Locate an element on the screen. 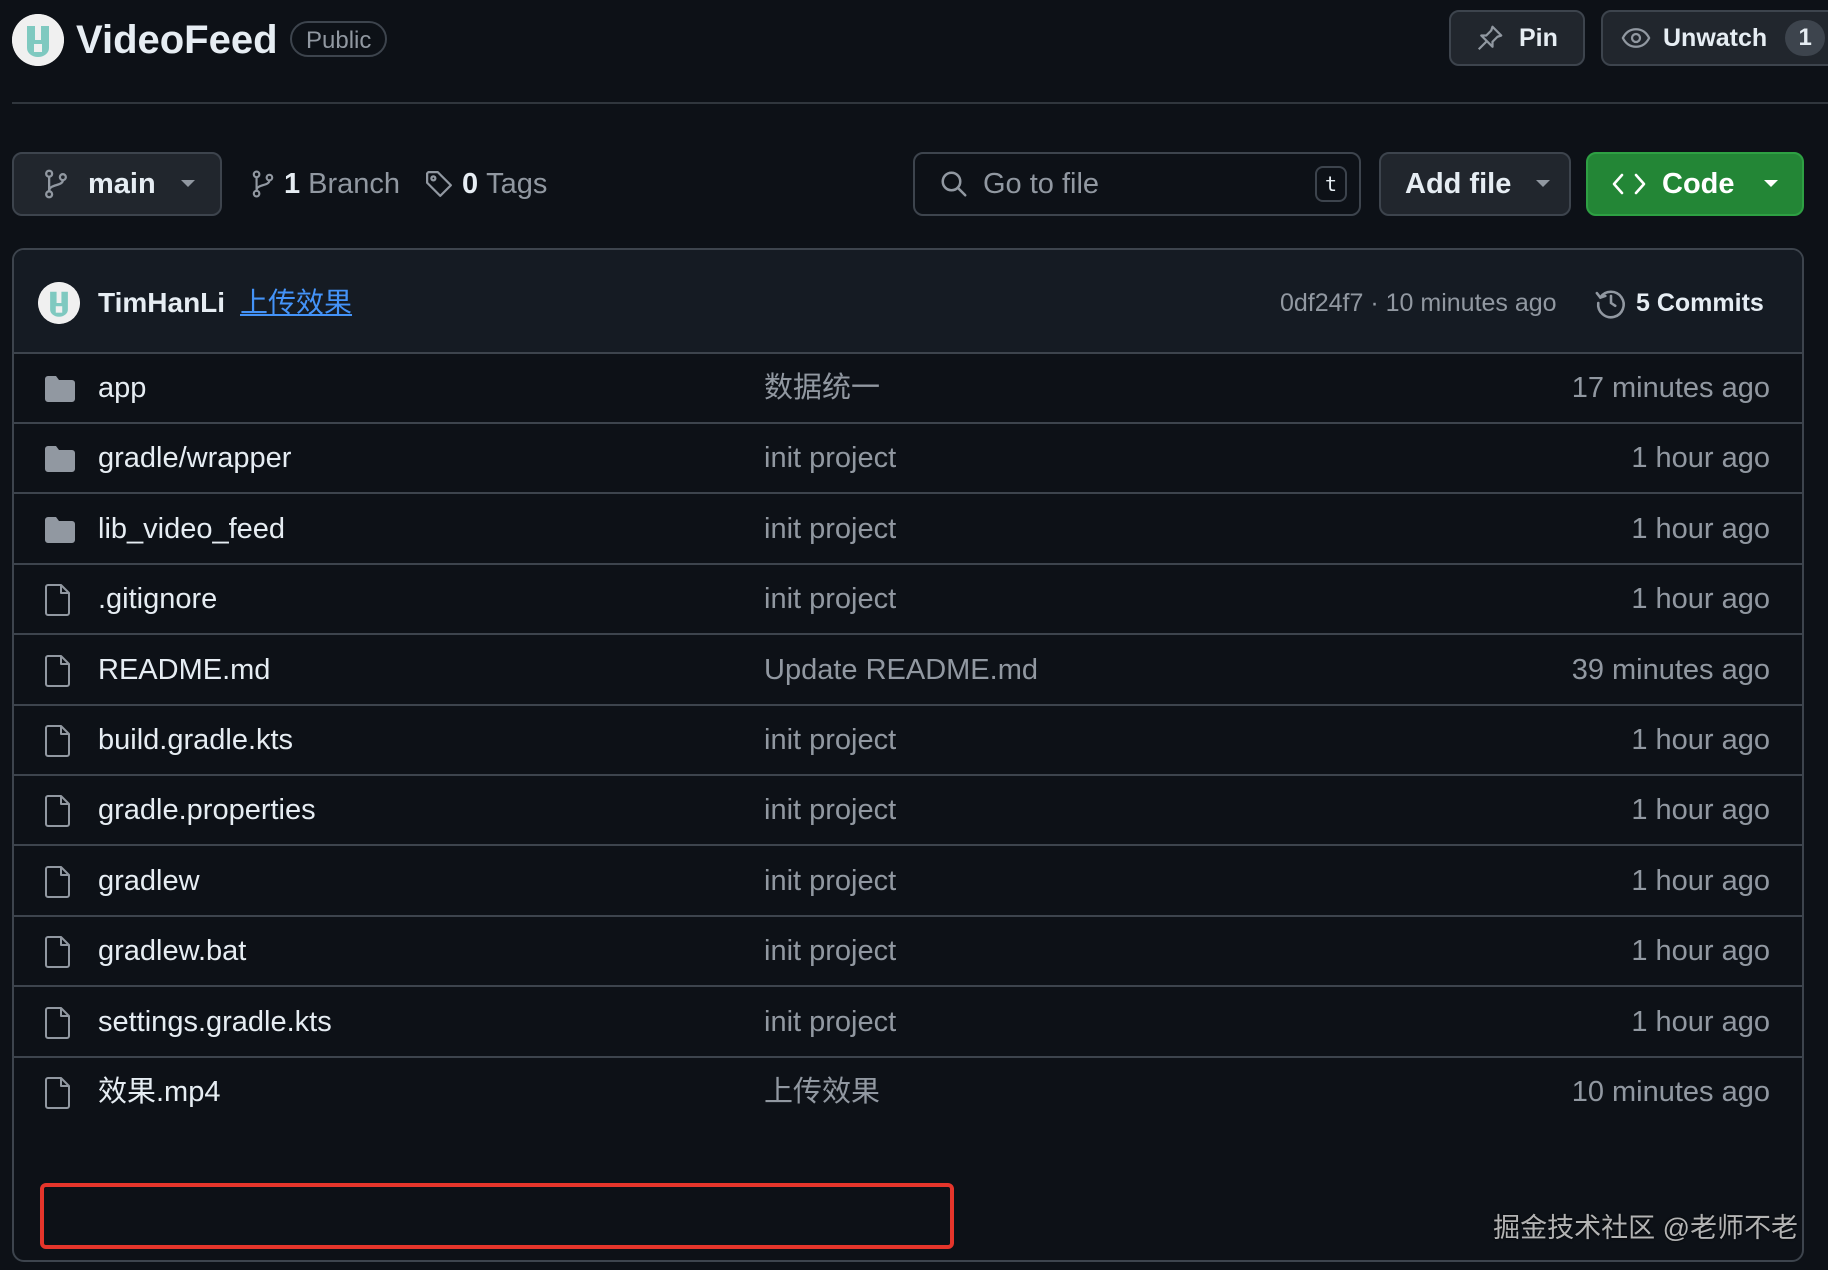 Image resolution: width=1828 pixels, height=1270 pixels. eye-icon is located at coordinates (1636, 38).